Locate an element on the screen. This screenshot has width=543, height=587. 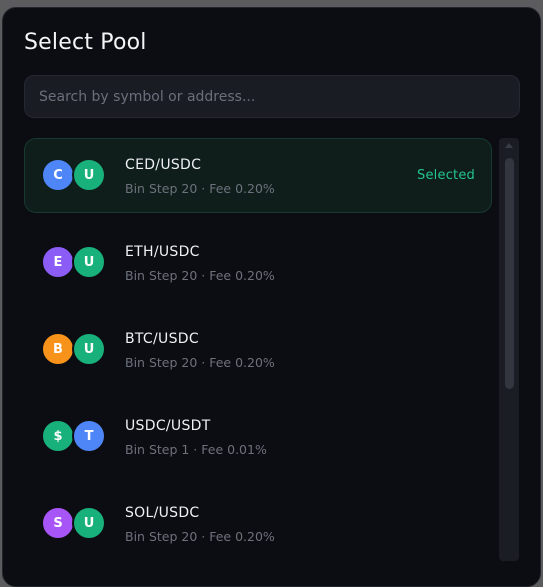
pool-name: ETH/USDC is located at coordinates (162, 252).